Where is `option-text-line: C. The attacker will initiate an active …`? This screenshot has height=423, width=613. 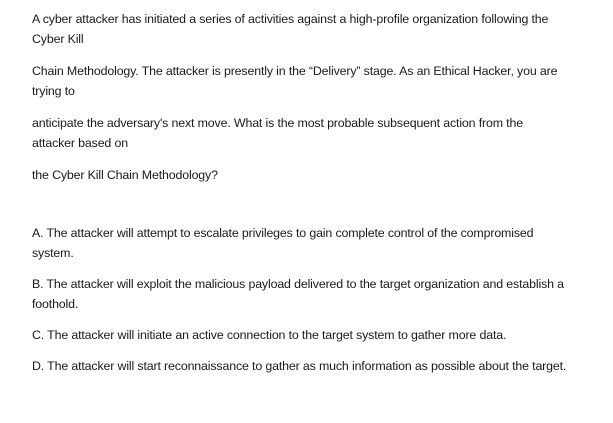 option-text-line: C. The attacker will initiate an active … is located at coordinates (269, 335).